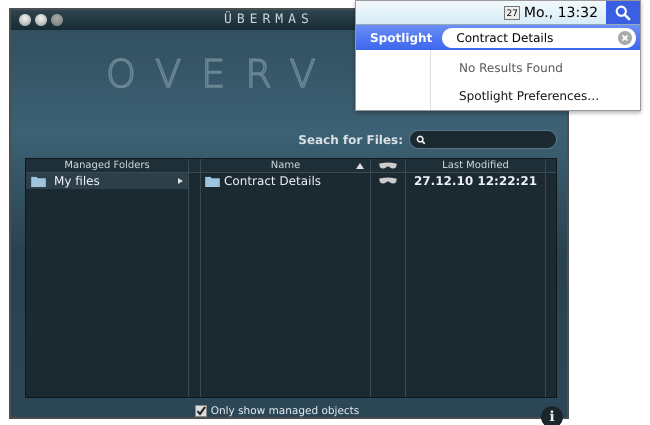  What do you see at coordinates (350, 139) in the screenshot?
I see `search-label: Seach for Files:` at bounding box center [350, 139].